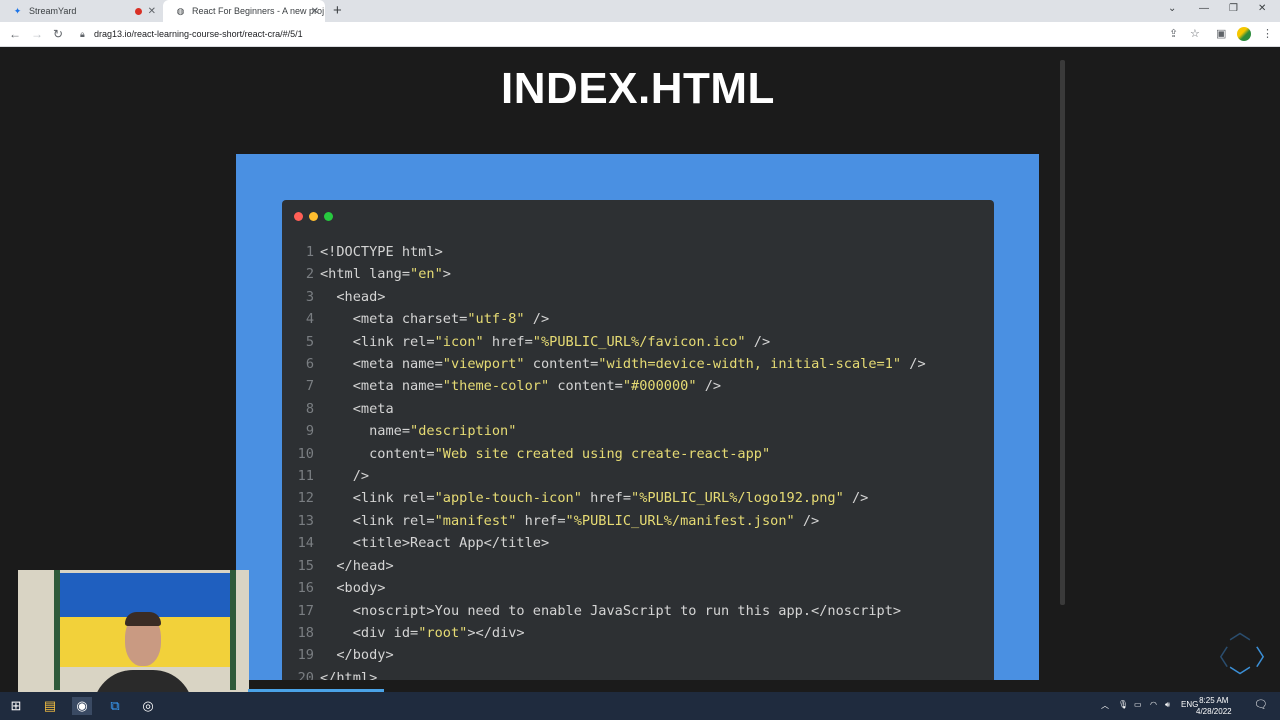 This screenshot has width=1280, height=720. Describe the element at coordinates (1233, 8) in the screenshot. I see `restore-button: ❐` at that location.